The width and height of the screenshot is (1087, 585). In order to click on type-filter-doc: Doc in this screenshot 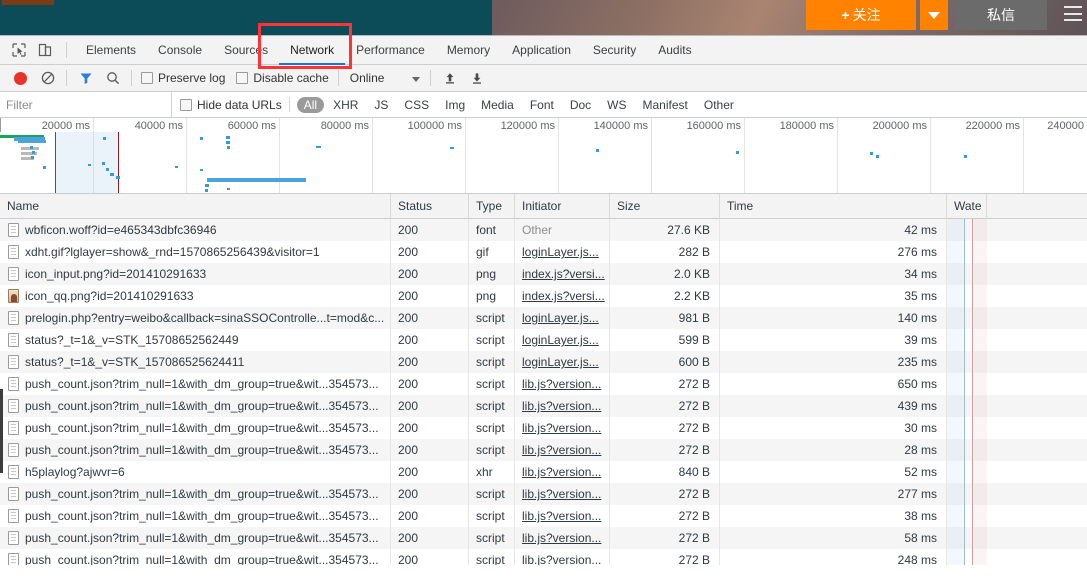, I will do `click(580, 105)`.